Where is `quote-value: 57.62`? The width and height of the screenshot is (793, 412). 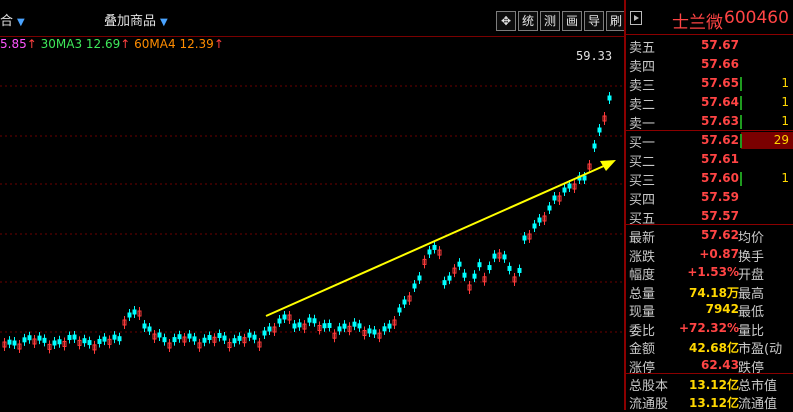 quote-value: 57.62 is located at coordinates (720, 235).